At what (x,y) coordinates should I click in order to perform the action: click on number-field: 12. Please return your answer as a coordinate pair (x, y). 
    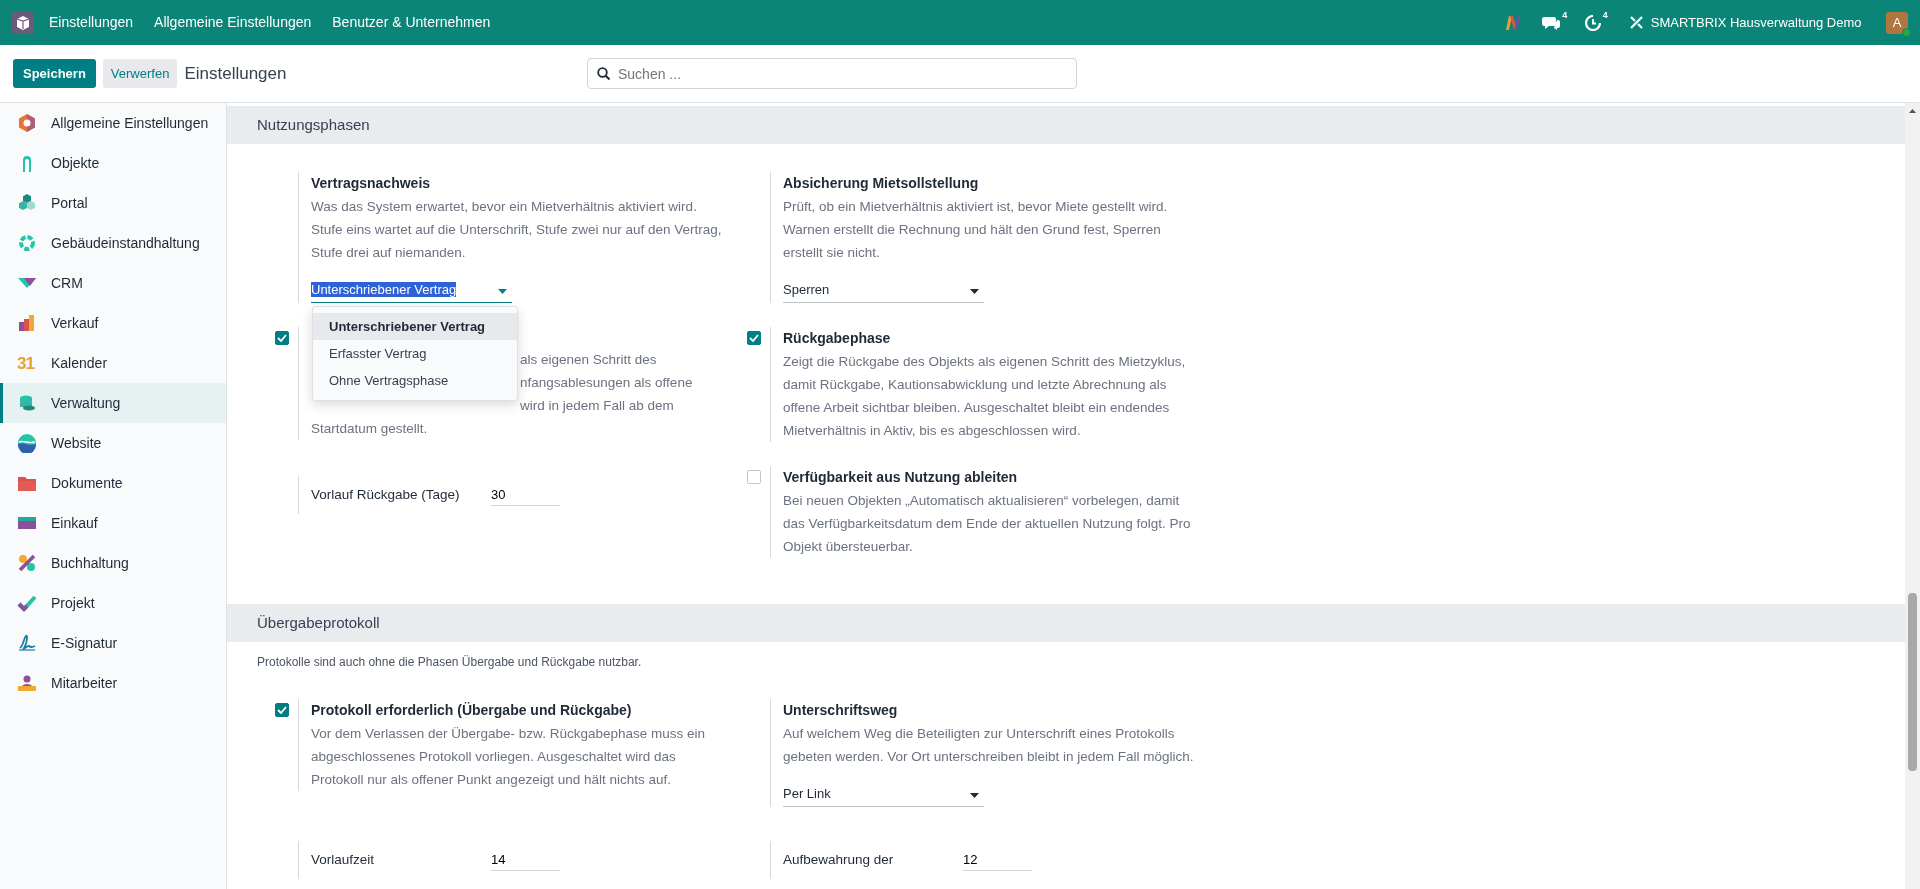
    Looking at the image, I should click on (997, 860).